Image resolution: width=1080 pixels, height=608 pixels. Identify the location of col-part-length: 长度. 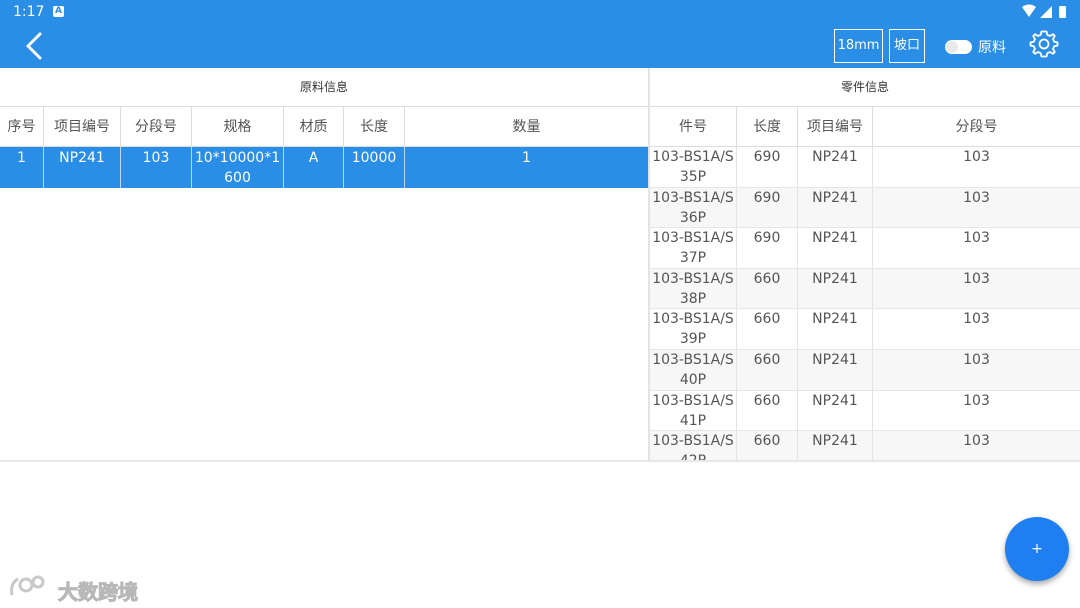
(767, 126).